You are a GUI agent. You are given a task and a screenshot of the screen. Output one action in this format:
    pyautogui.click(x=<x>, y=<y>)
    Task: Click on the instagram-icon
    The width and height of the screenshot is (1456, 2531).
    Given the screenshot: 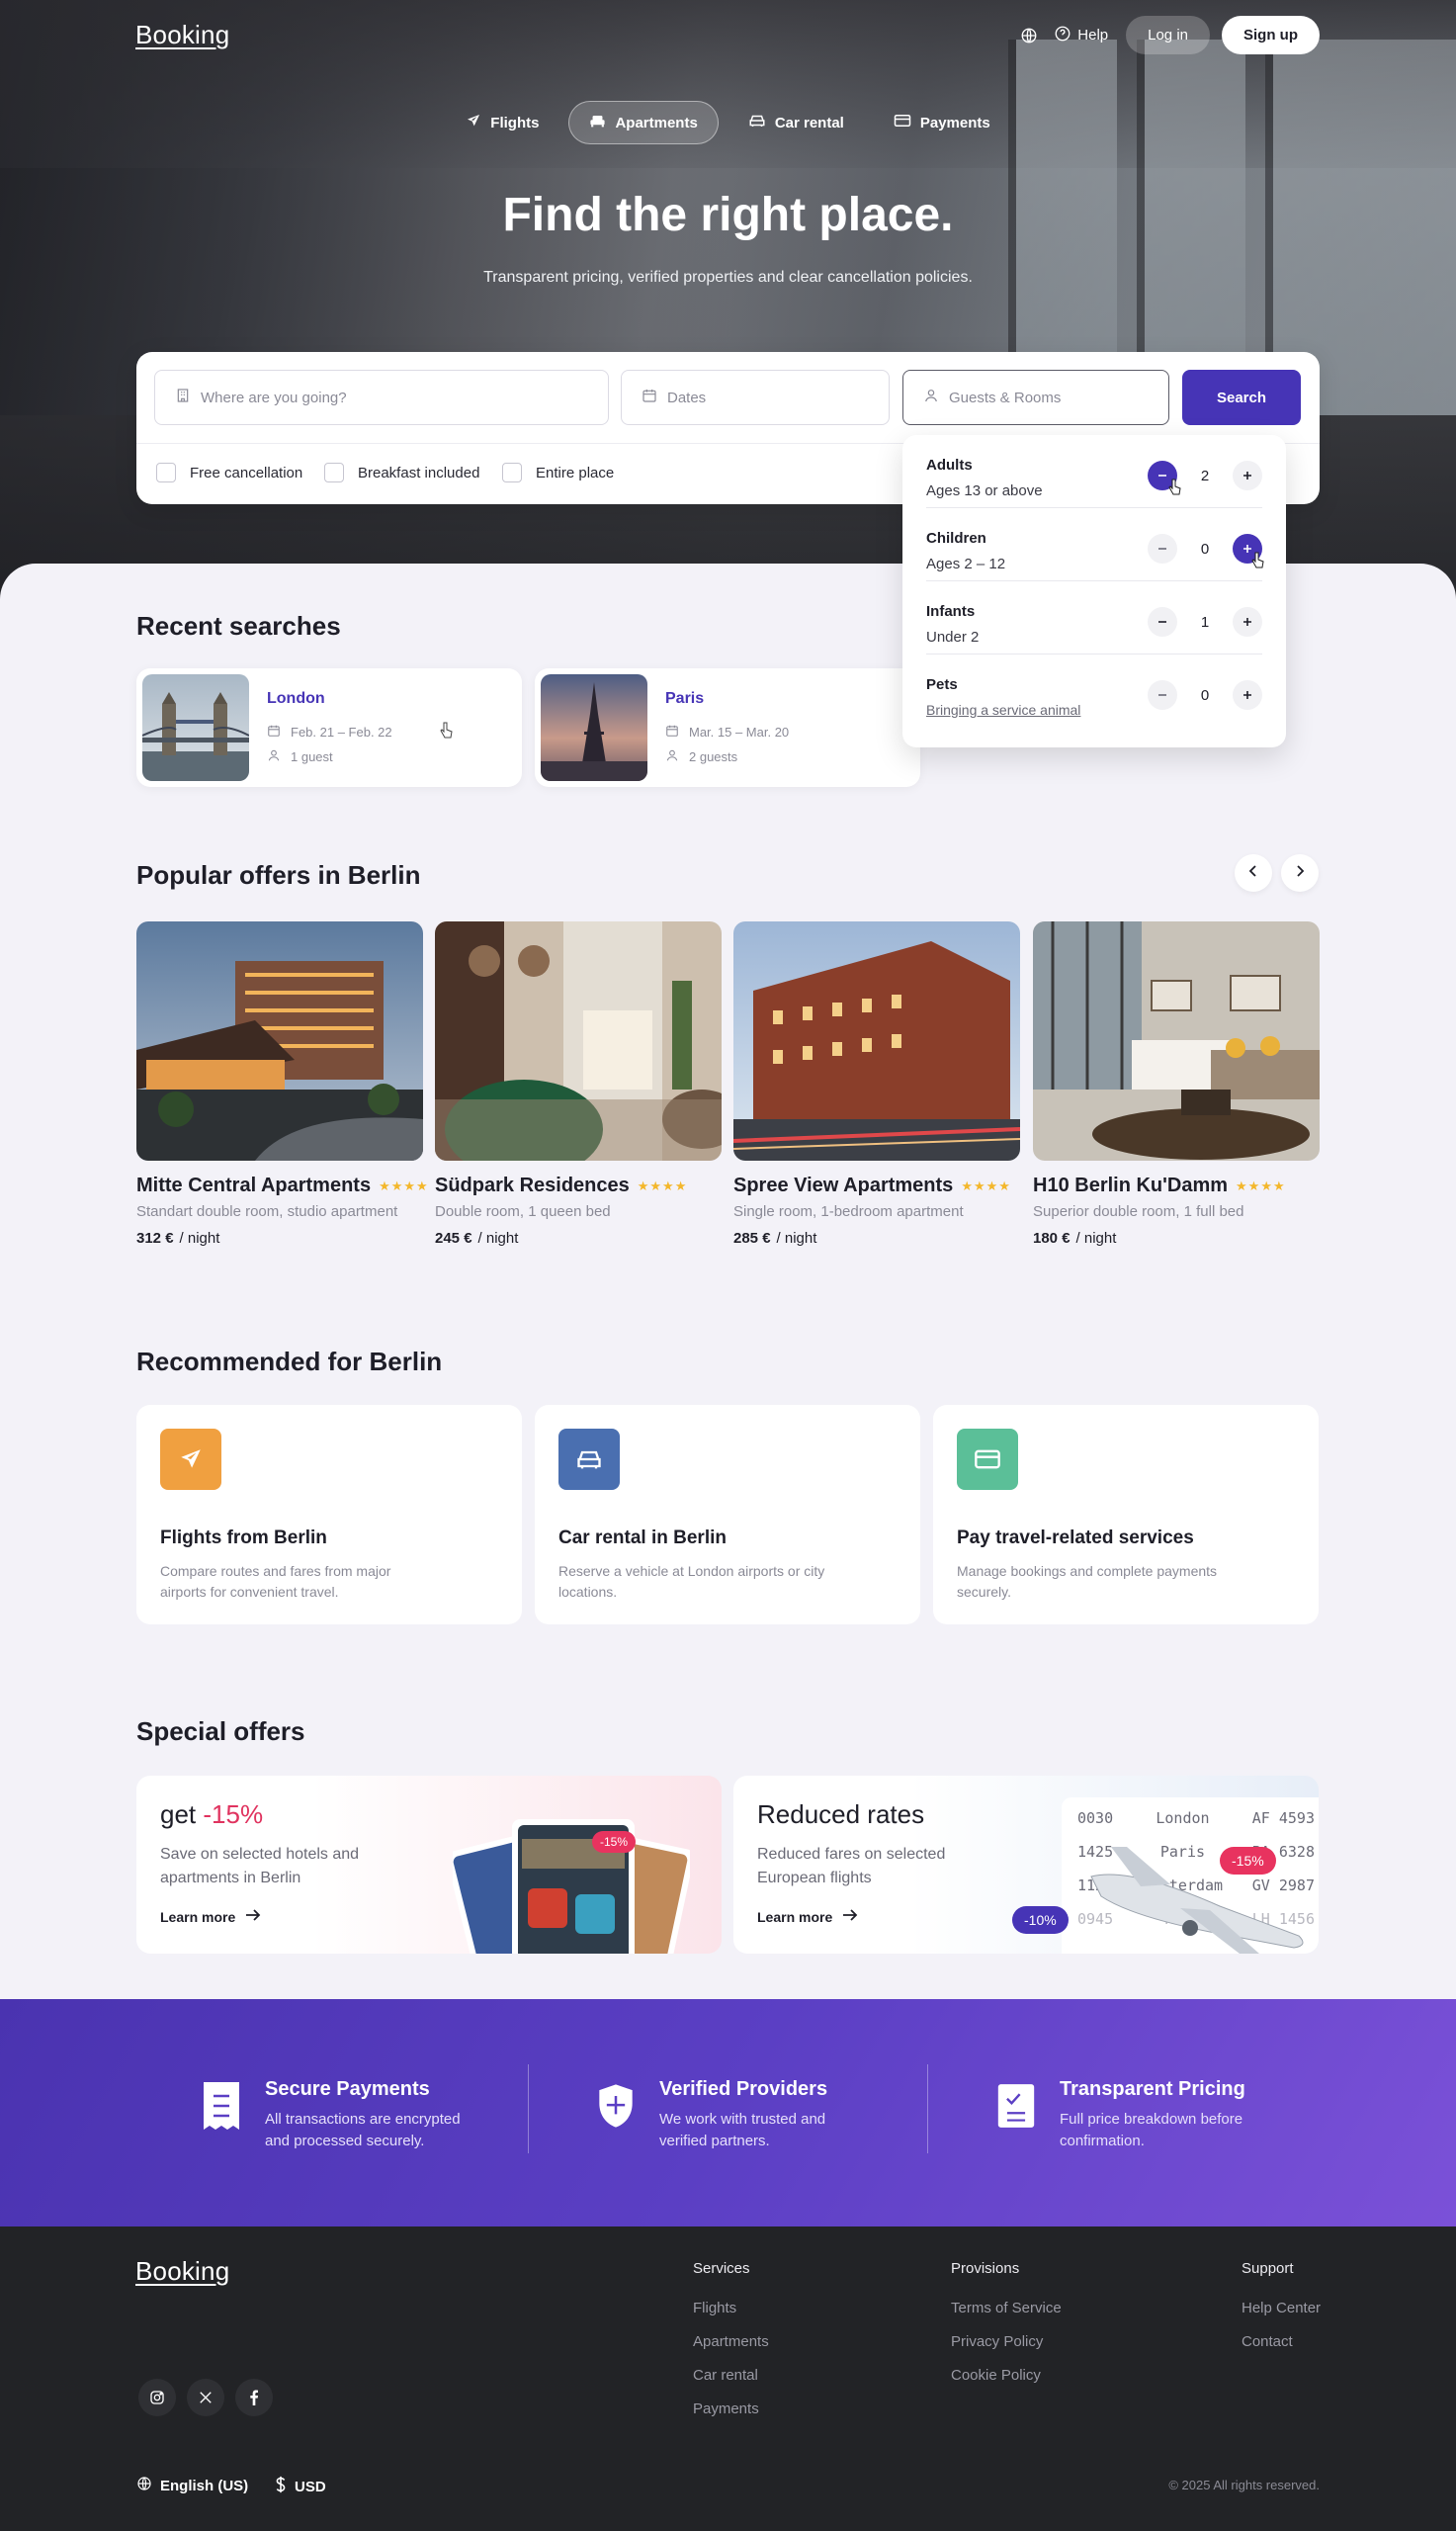 What is the action you would take?
    pyautogui.click(x=157, y=2397)
    